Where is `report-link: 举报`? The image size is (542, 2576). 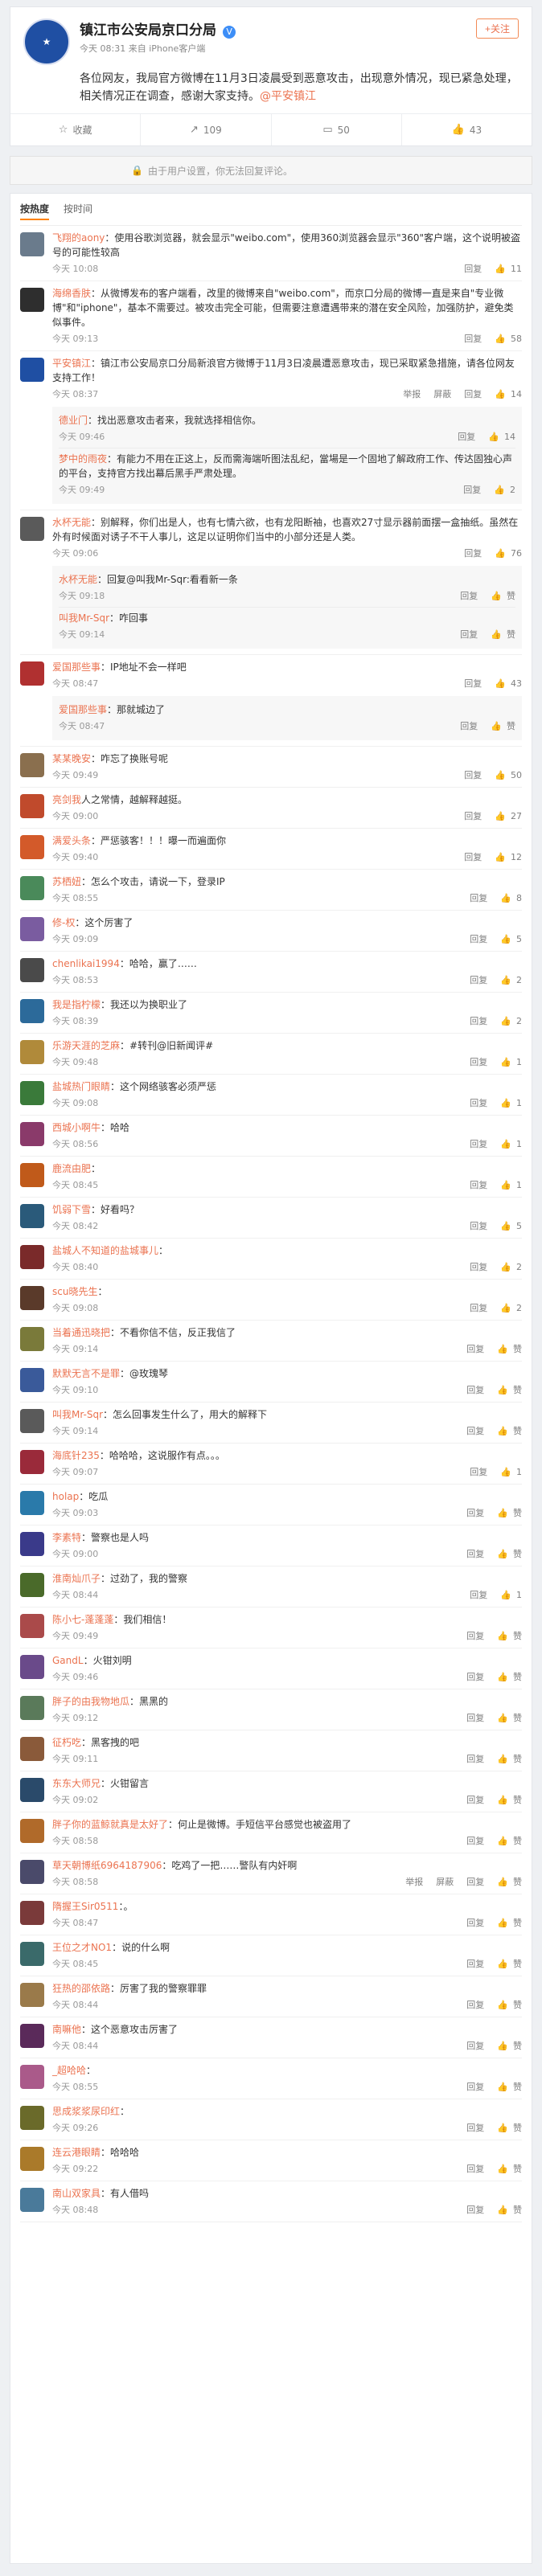
report-link: 举报 is located at coordinates (412, 394).